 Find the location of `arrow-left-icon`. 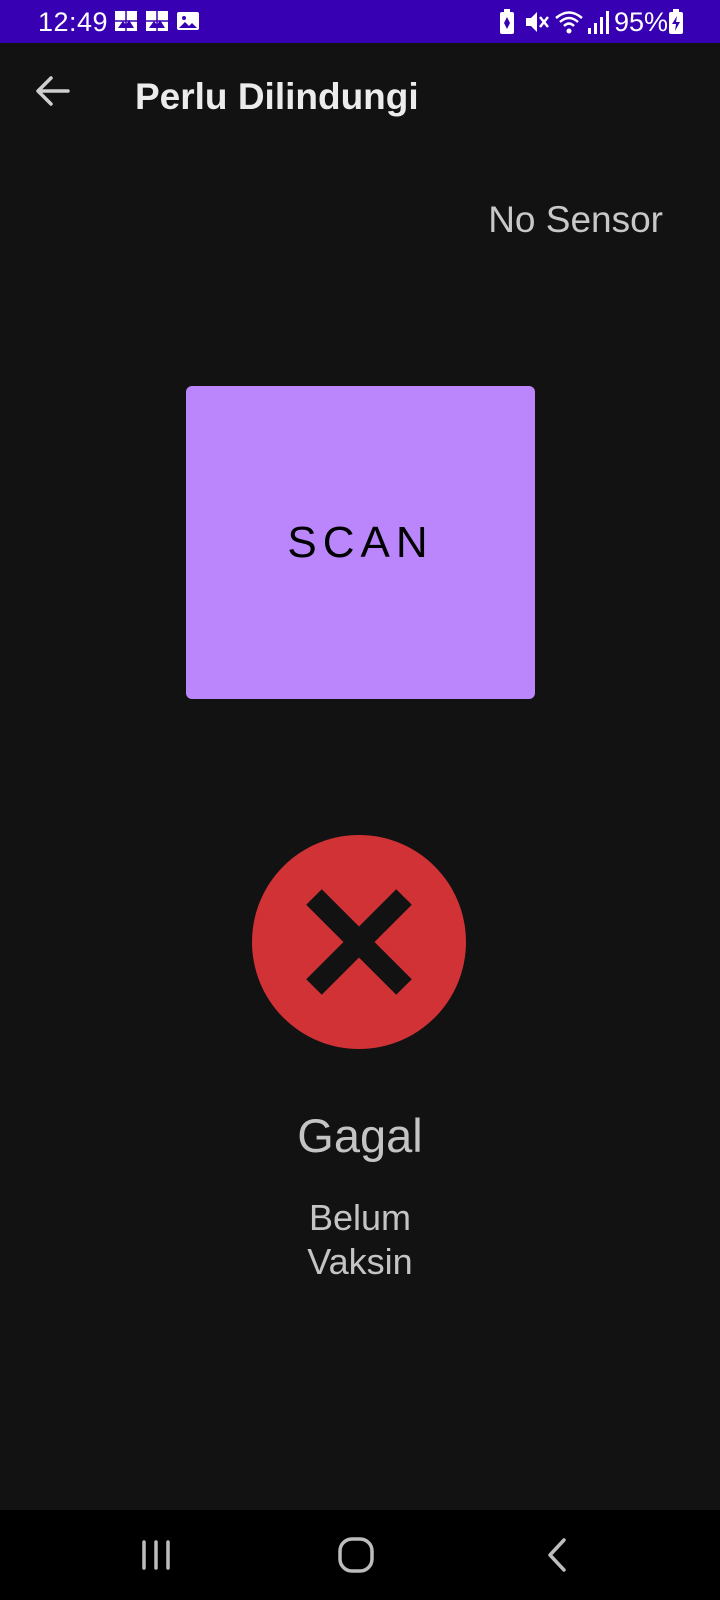

arrow-left-icon is located at coordinates (53, 91).